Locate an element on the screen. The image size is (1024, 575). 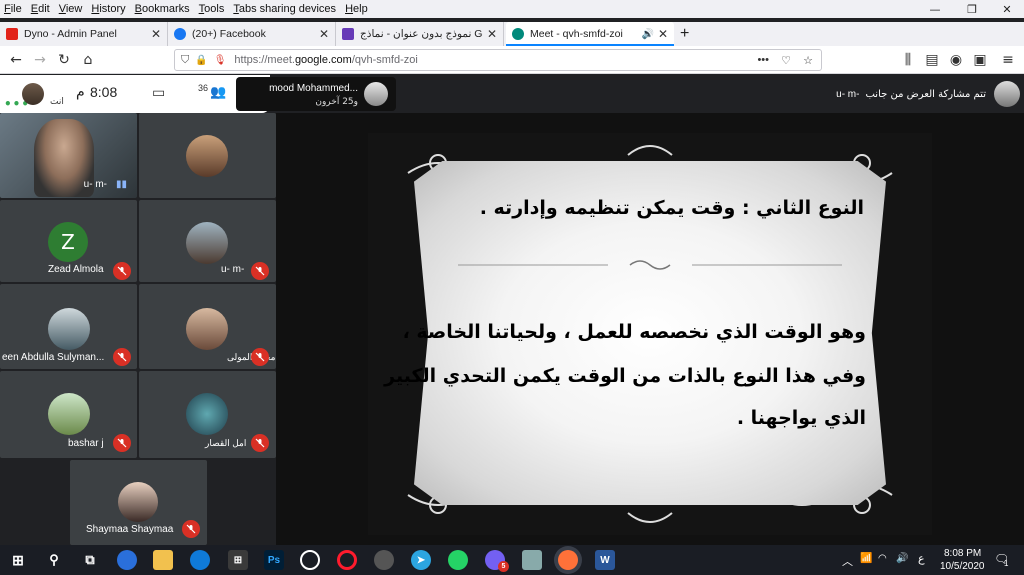
telegram-icon: ➤ is located at coordinates (421, 560).